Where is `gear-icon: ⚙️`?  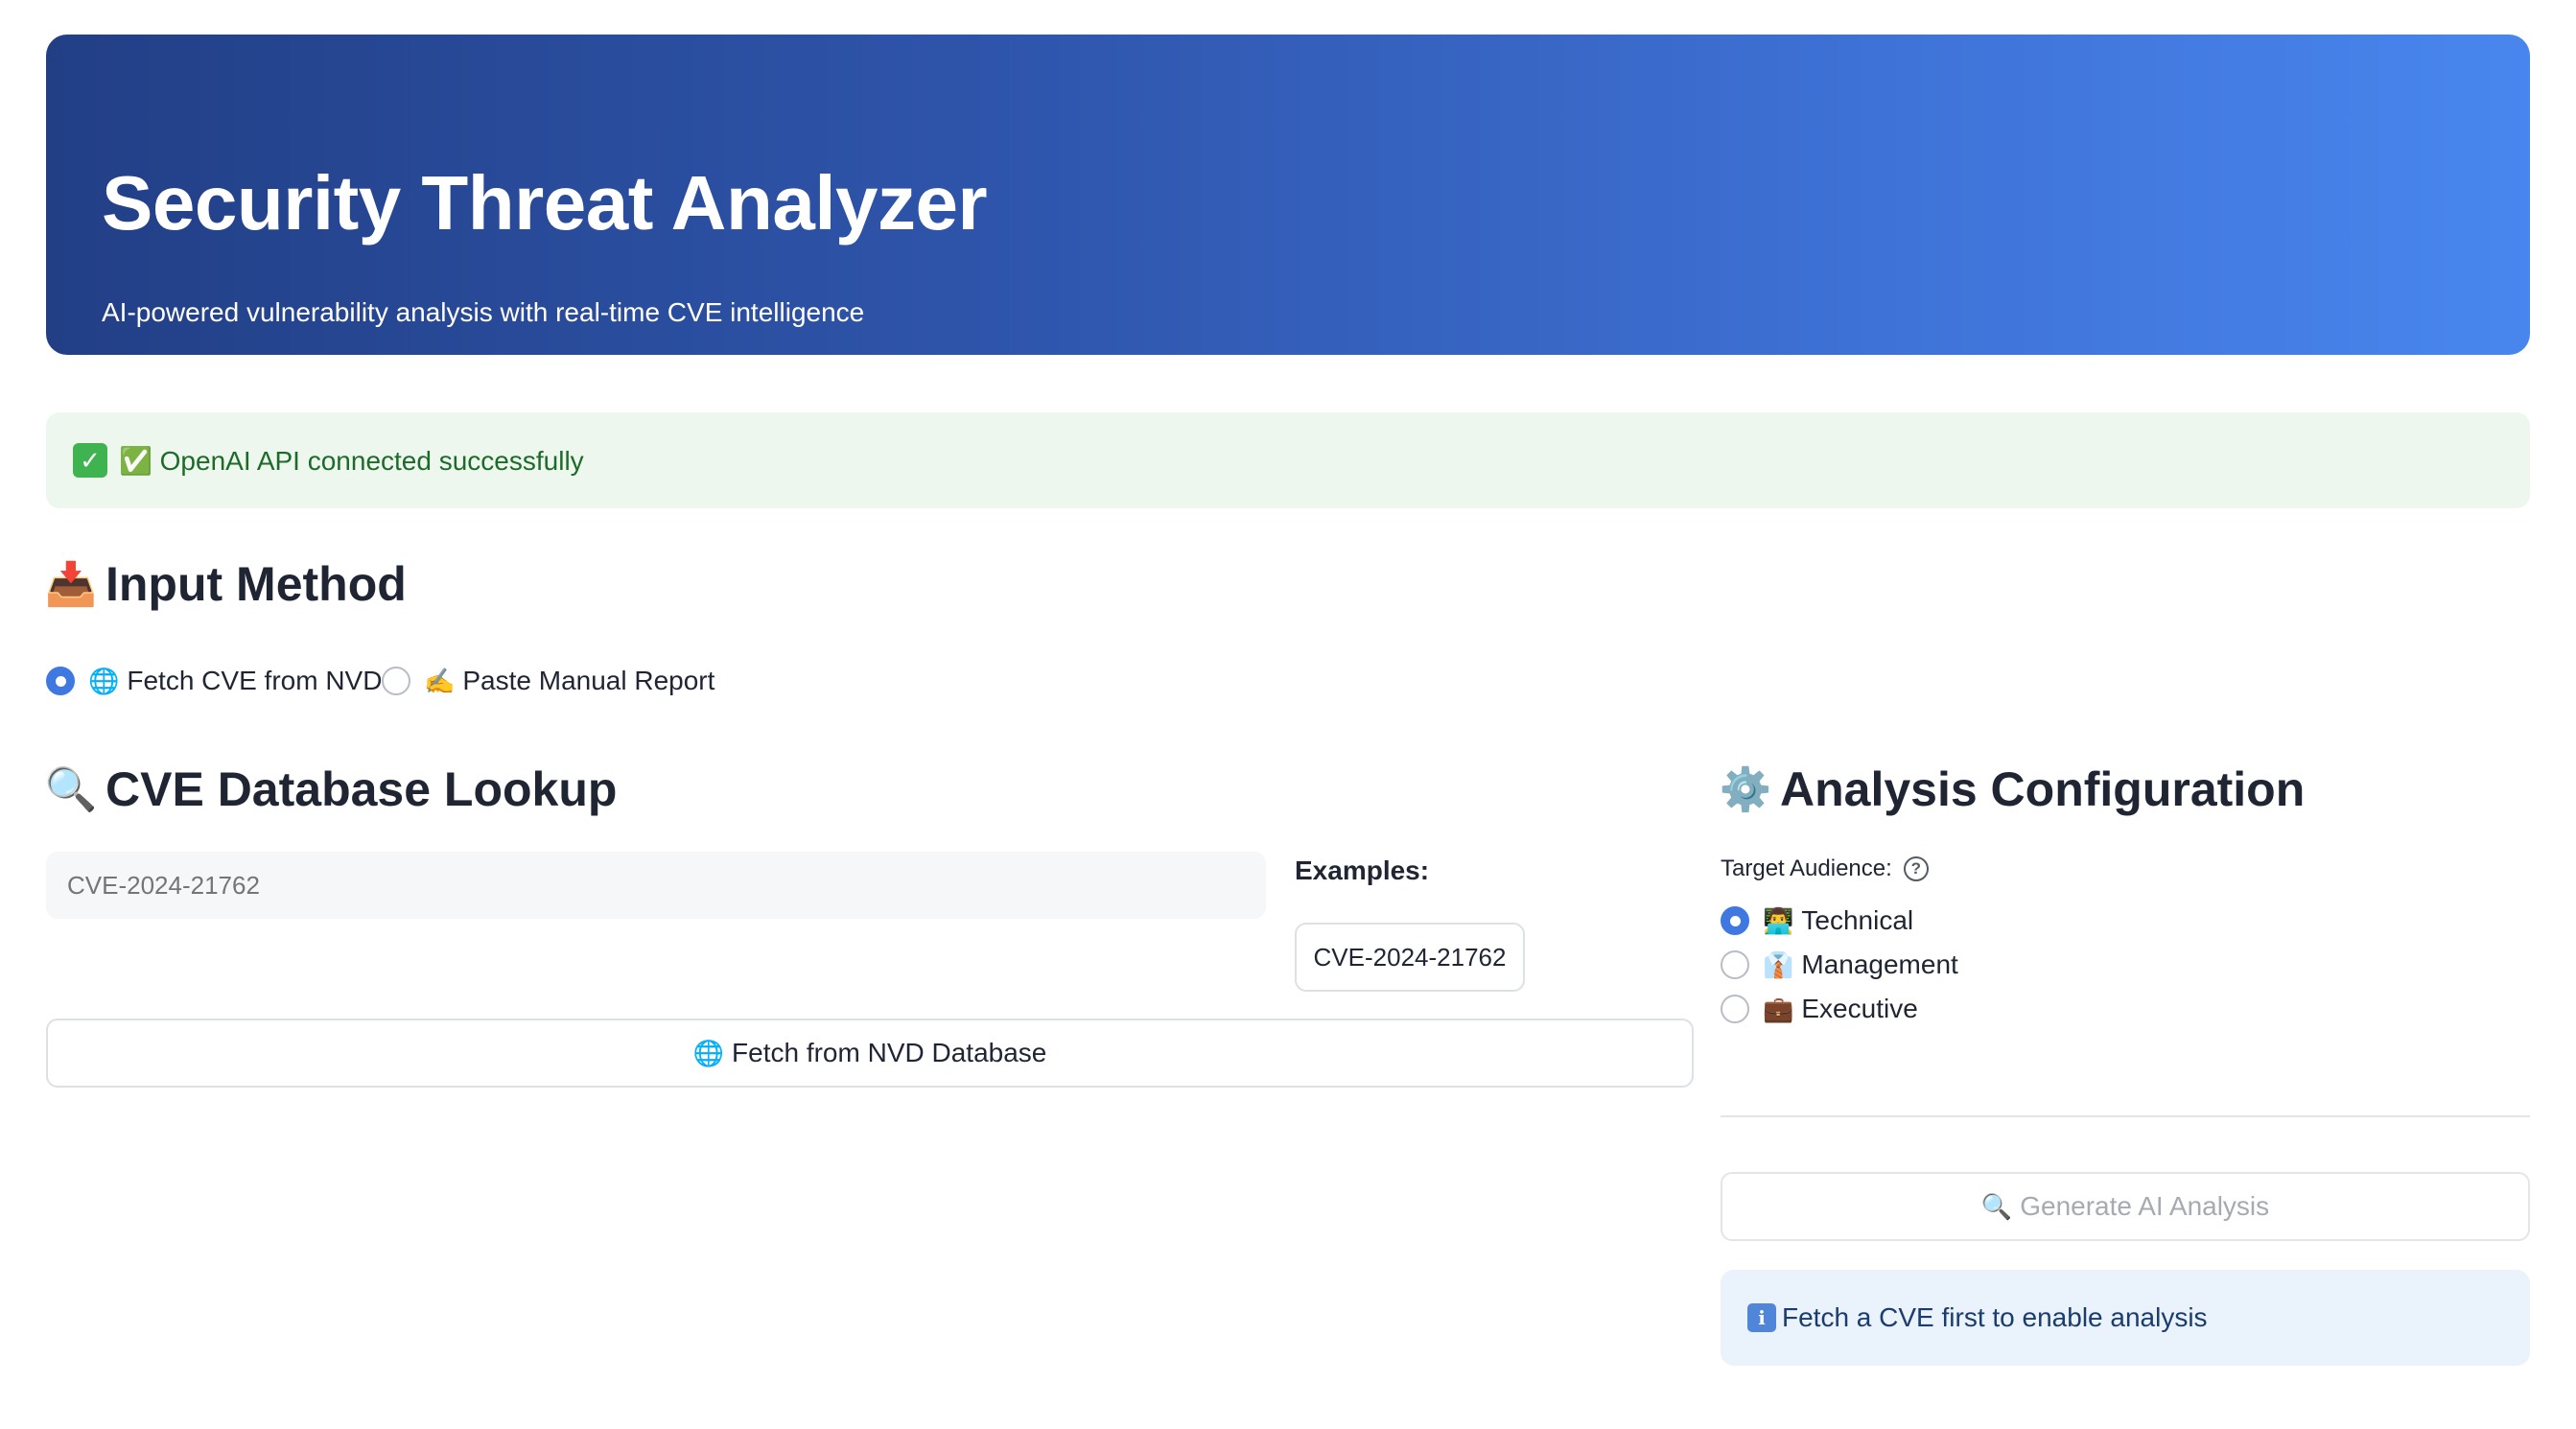 gear-icon: ⚙️ is located at coordinates (1745, 789).